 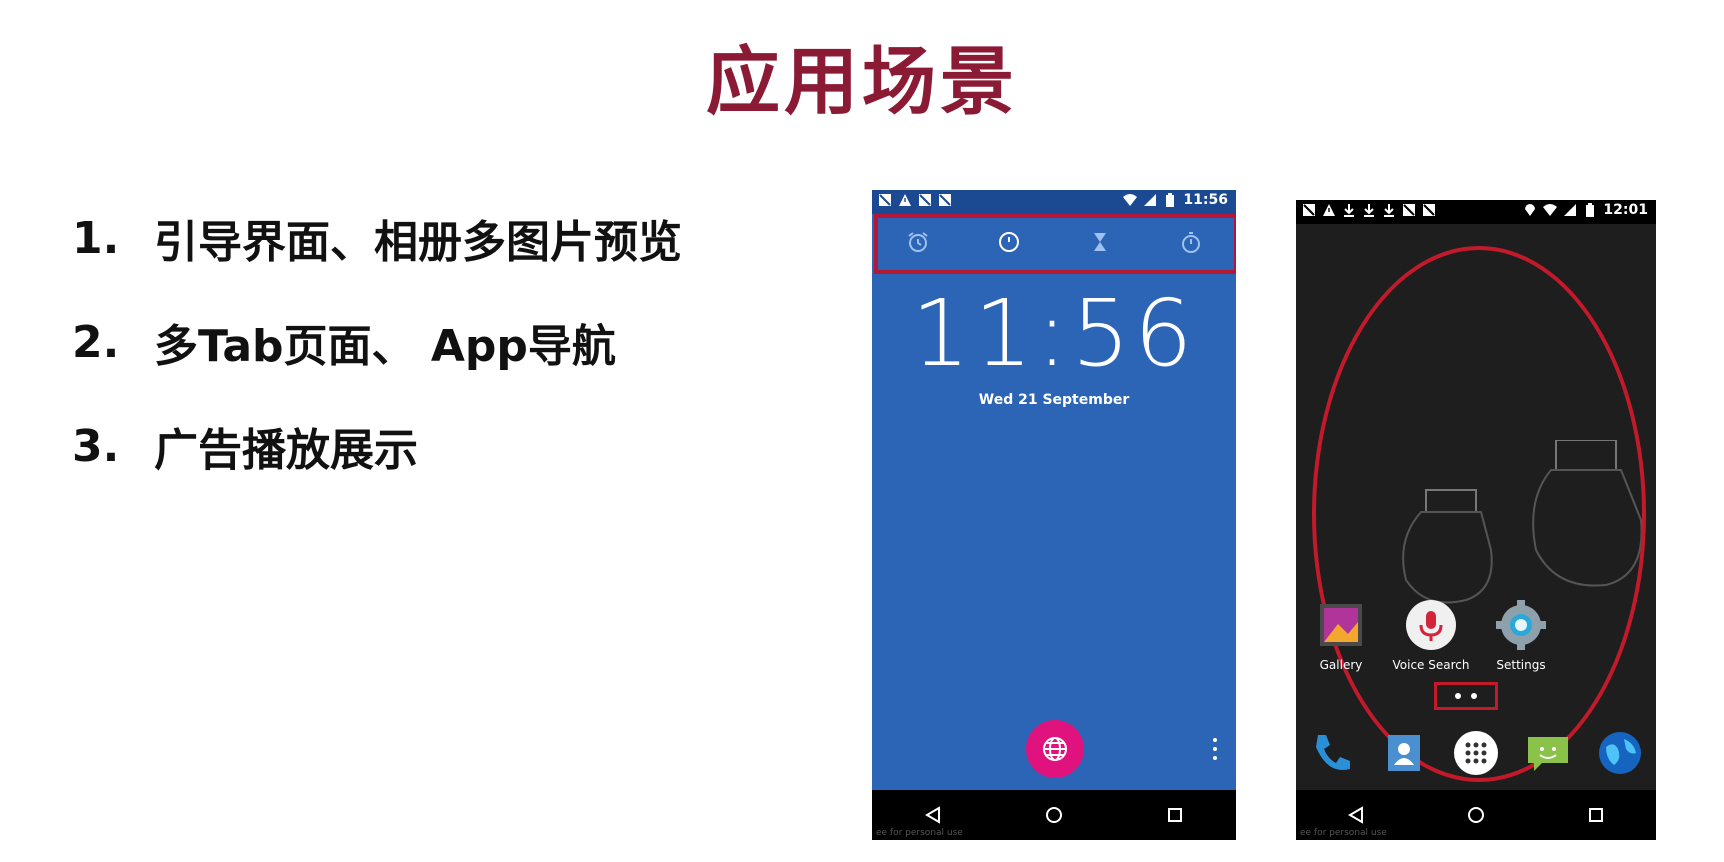 I want to click on clock-date: Wed 21 September, so click(x=1054, y=400).